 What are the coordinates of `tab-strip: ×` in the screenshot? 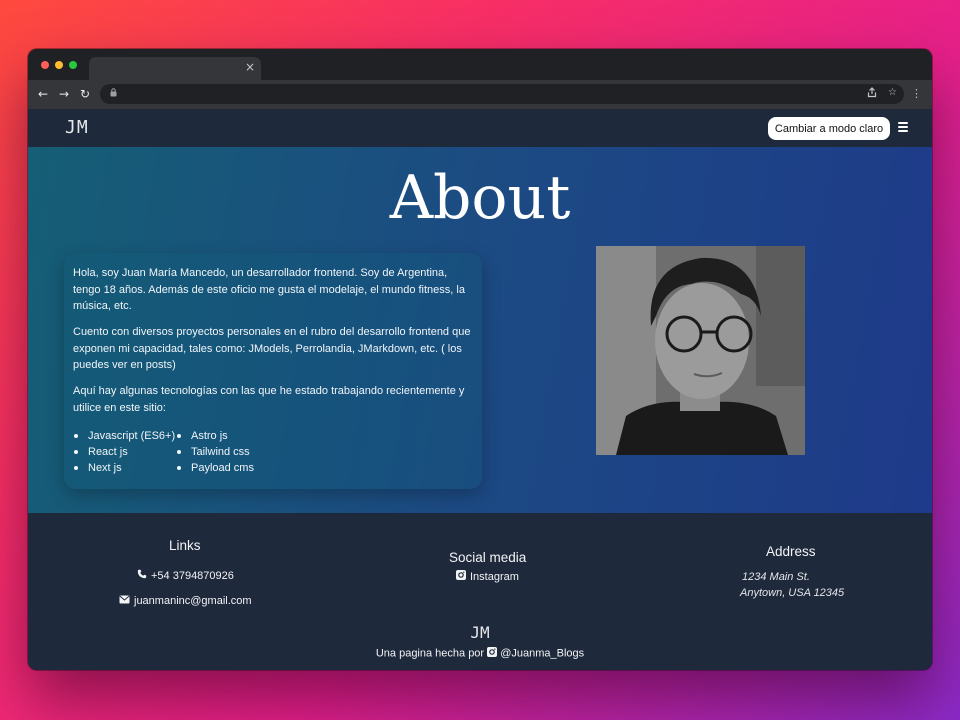 It's located at (480, 64).